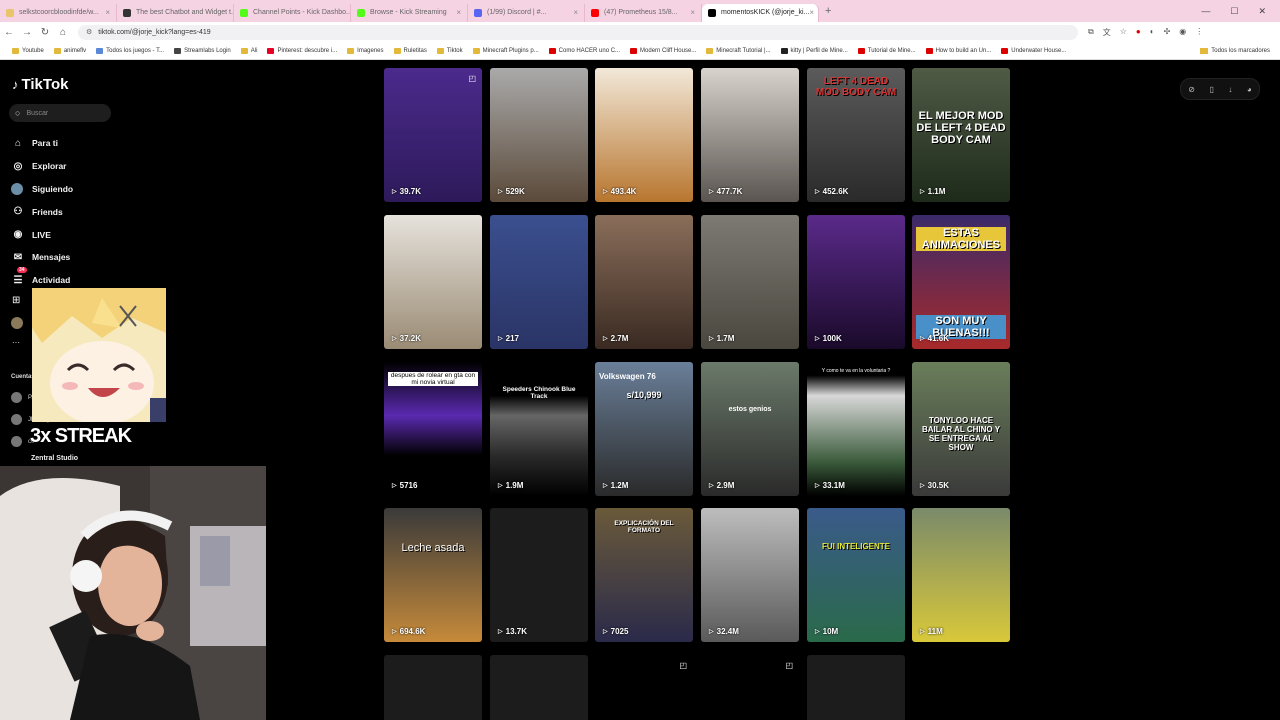 The height and width of the screenshot is (720, 1280). Describe the element at coordinates (760, 12) in the screenshot. I see `browser-tab: momentosKICK (@jorje_ki... ×` at that location.